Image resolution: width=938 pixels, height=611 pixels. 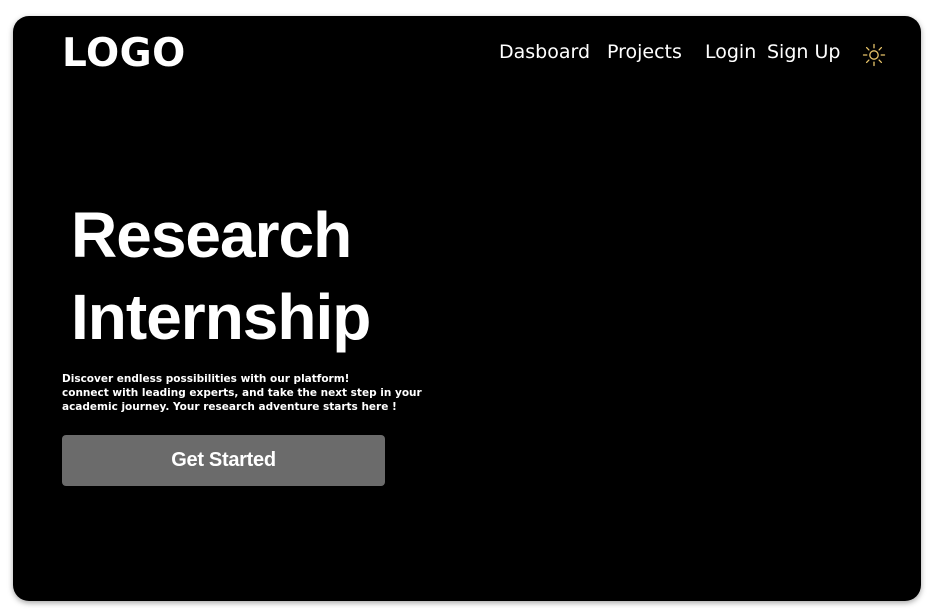 What do you see at coordinates (221, 276) in the screenshot?
I see `hero-title: Research Internship` at bounding box center [221, 276].